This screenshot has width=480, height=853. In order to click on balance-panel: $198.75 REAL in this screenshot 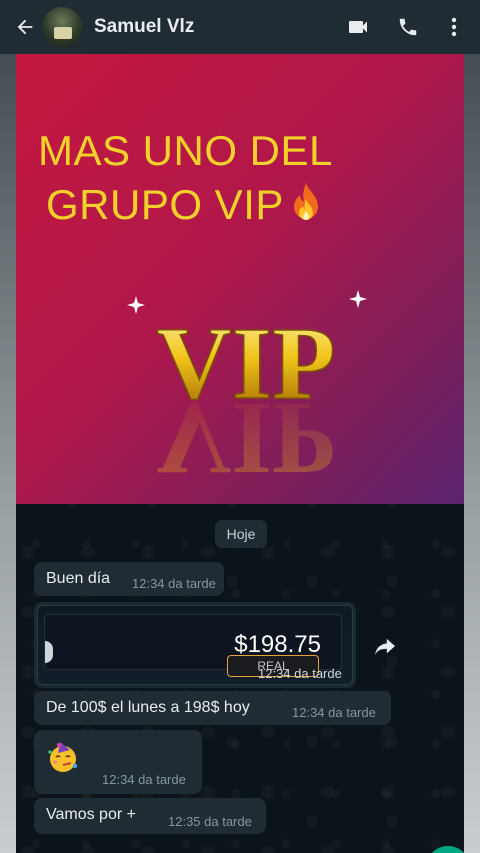, I will do `click(193, 645)`.